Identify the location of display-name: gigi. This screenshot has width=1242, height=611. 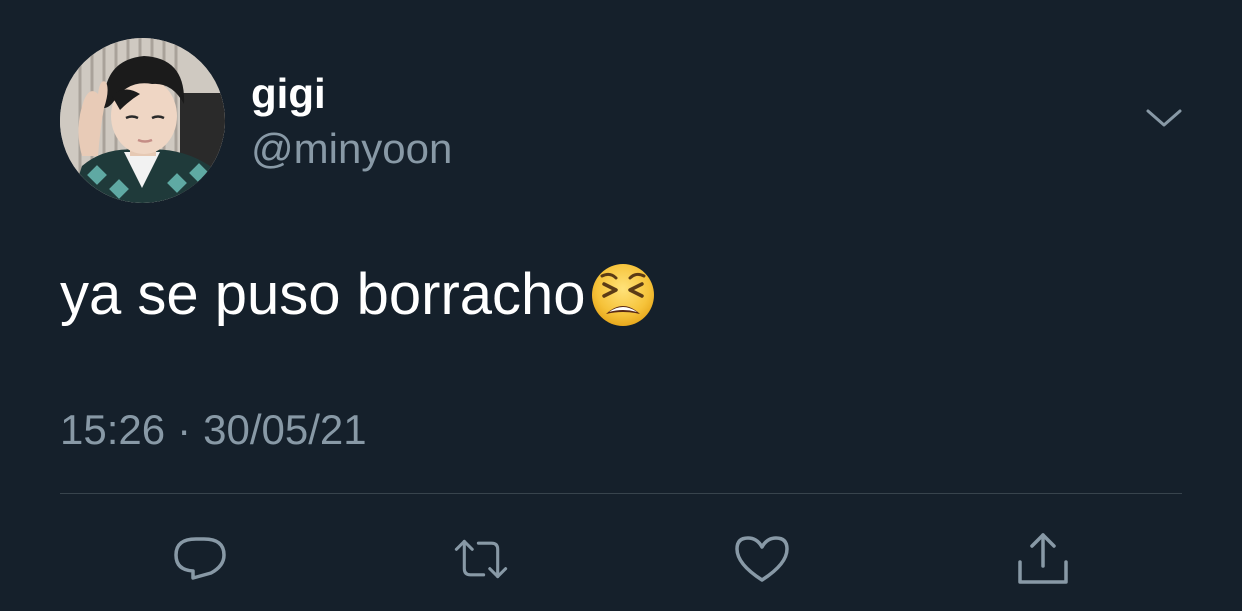
(288, 94).